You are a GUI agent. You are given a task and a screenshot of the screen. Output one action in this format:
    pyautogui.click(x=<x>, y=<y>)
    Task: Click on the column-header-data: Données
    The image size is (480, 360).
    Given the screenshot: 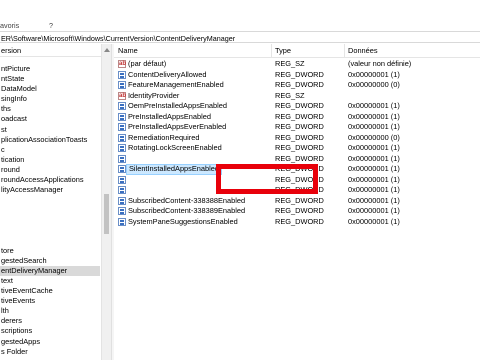 What is the action you would take?
    pyautogui.click(x=363, y=50)
    